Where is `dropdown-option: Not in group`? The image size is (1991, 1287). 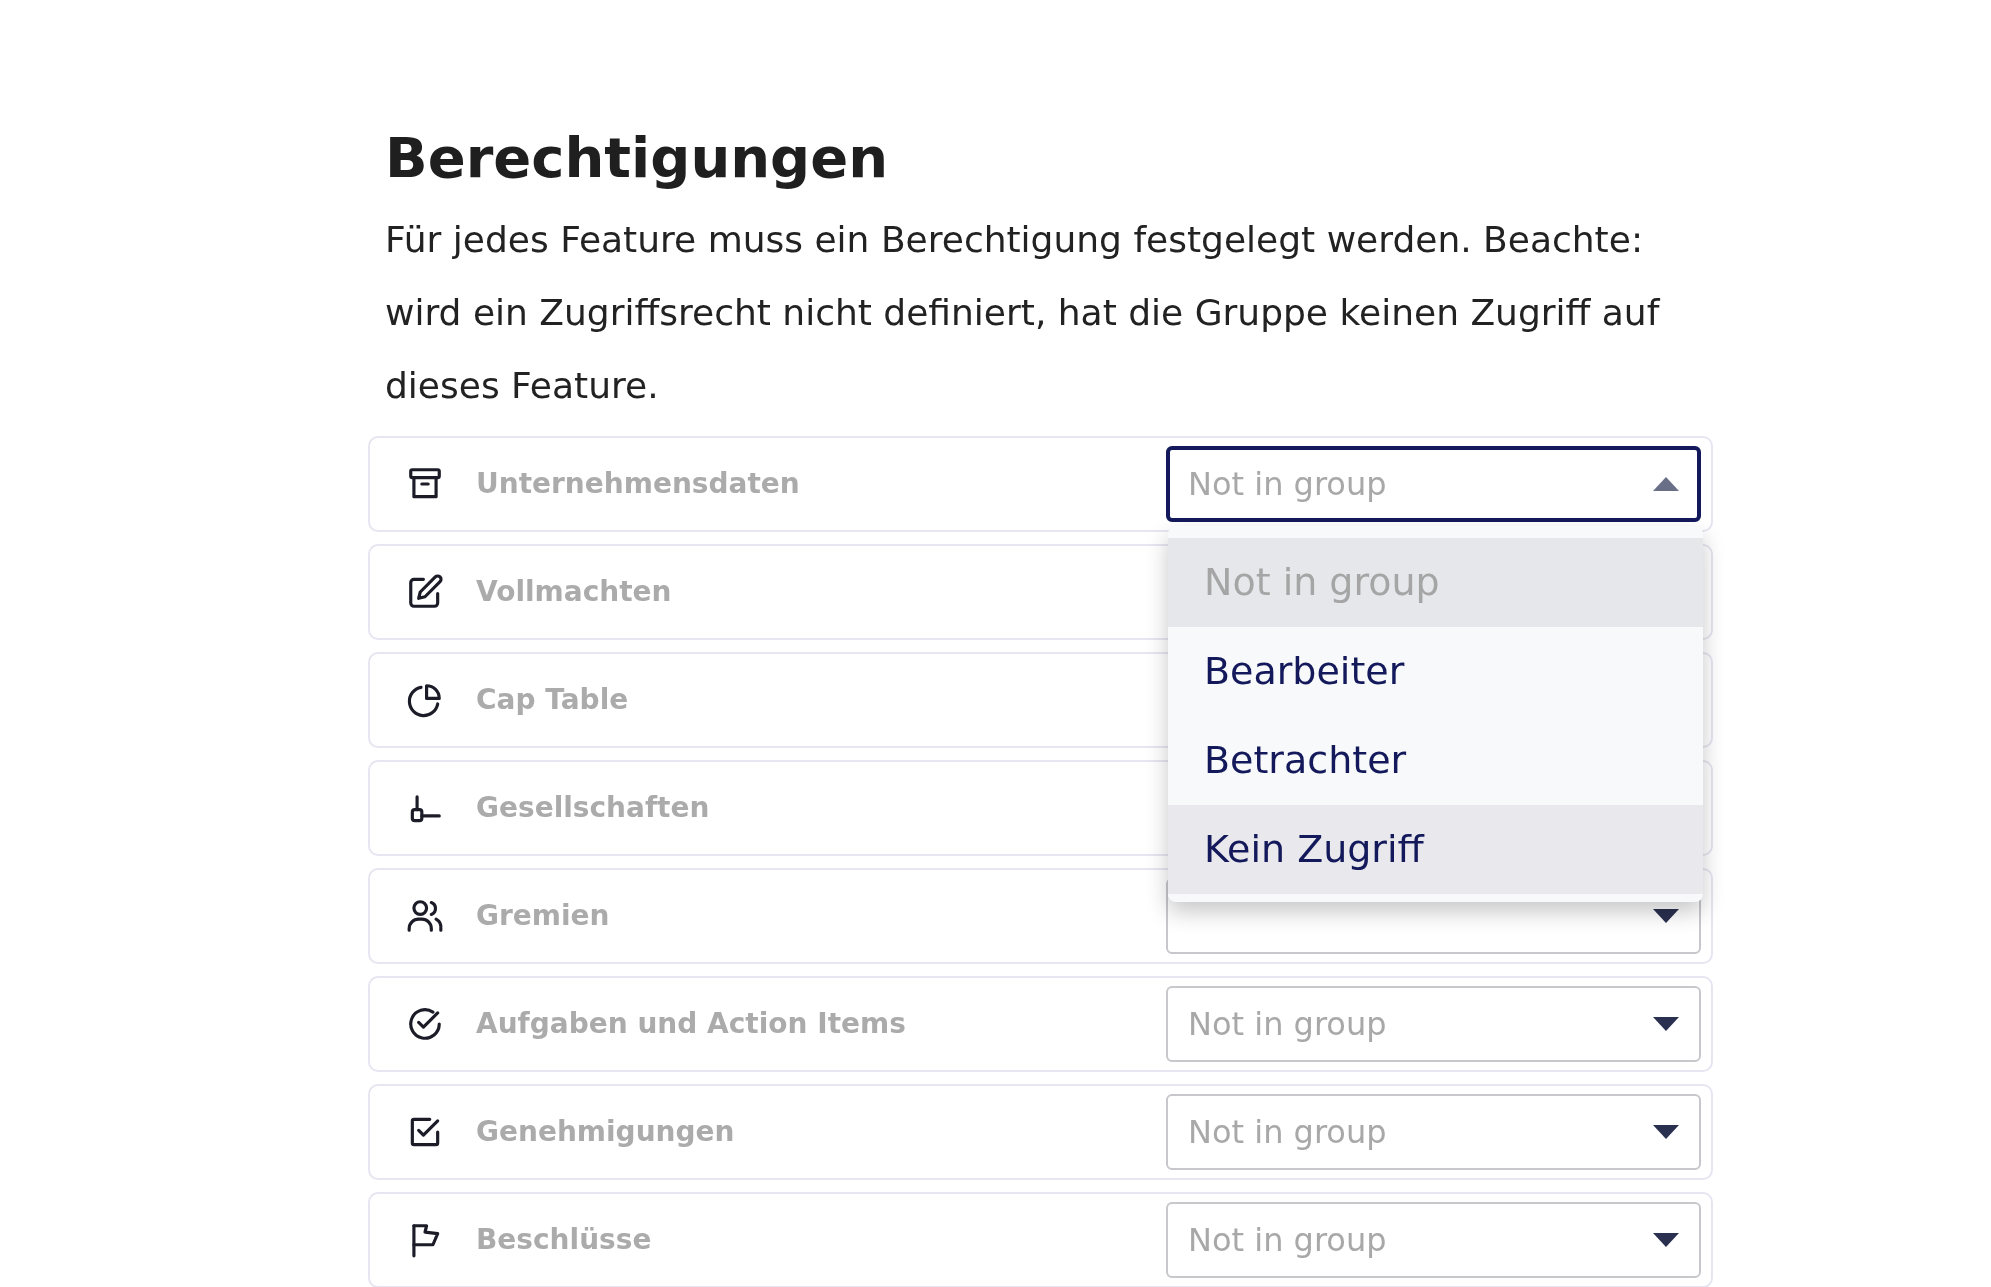 dropdown-option: Not in group is located at coordinates (1435, 582).